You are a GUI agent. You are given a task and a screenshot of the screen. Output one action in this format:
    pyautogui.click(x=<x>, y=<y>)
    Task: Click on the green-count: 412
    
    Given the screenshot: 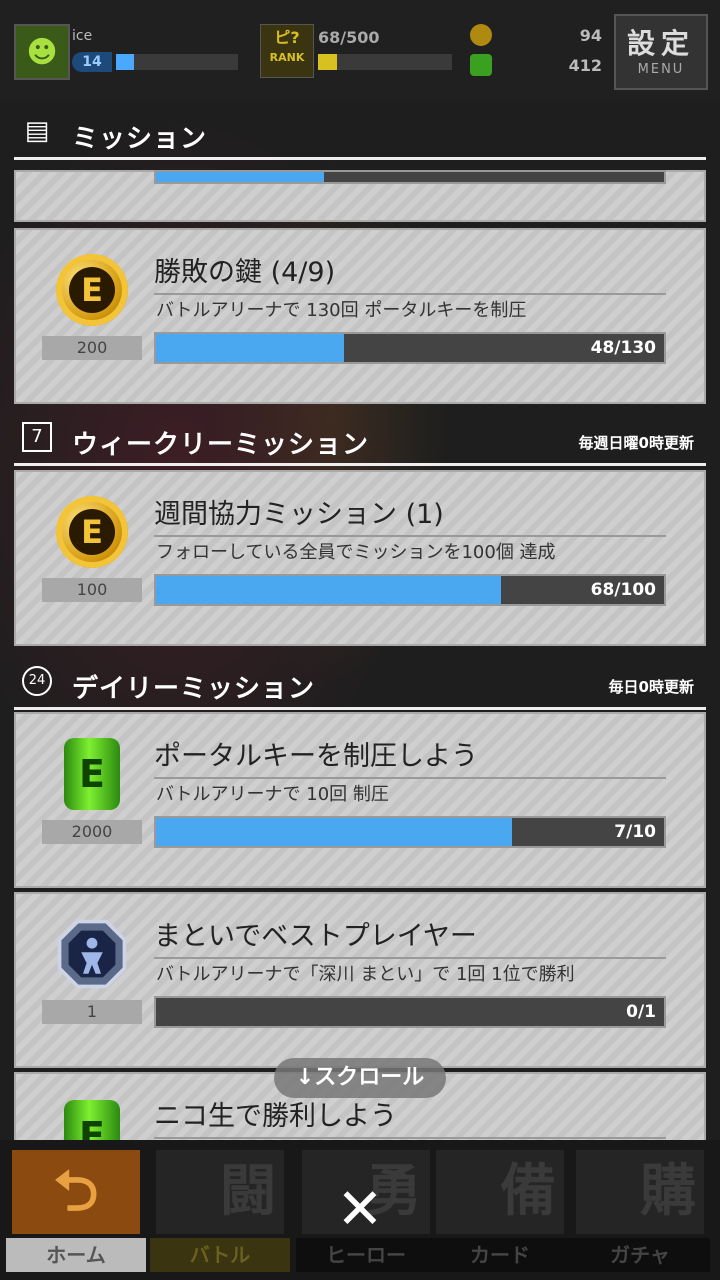 What is the action you would take?
    pyautogui.click(x=585, y=65)
    